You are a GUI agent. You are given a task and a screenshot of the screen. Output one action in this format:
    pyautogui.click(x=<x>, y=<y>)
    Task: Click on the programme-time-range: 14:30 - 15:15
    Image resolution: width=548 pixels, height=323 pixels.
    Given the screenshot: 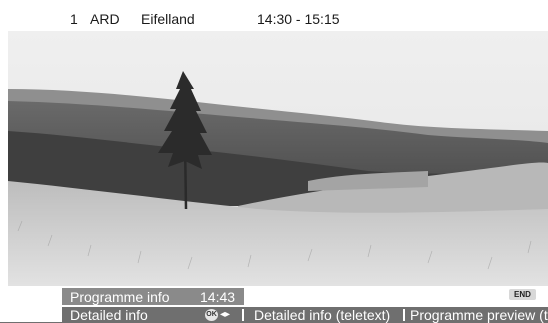 What is the action you would take?
    pyautogui.click(x=298, y=19)
    